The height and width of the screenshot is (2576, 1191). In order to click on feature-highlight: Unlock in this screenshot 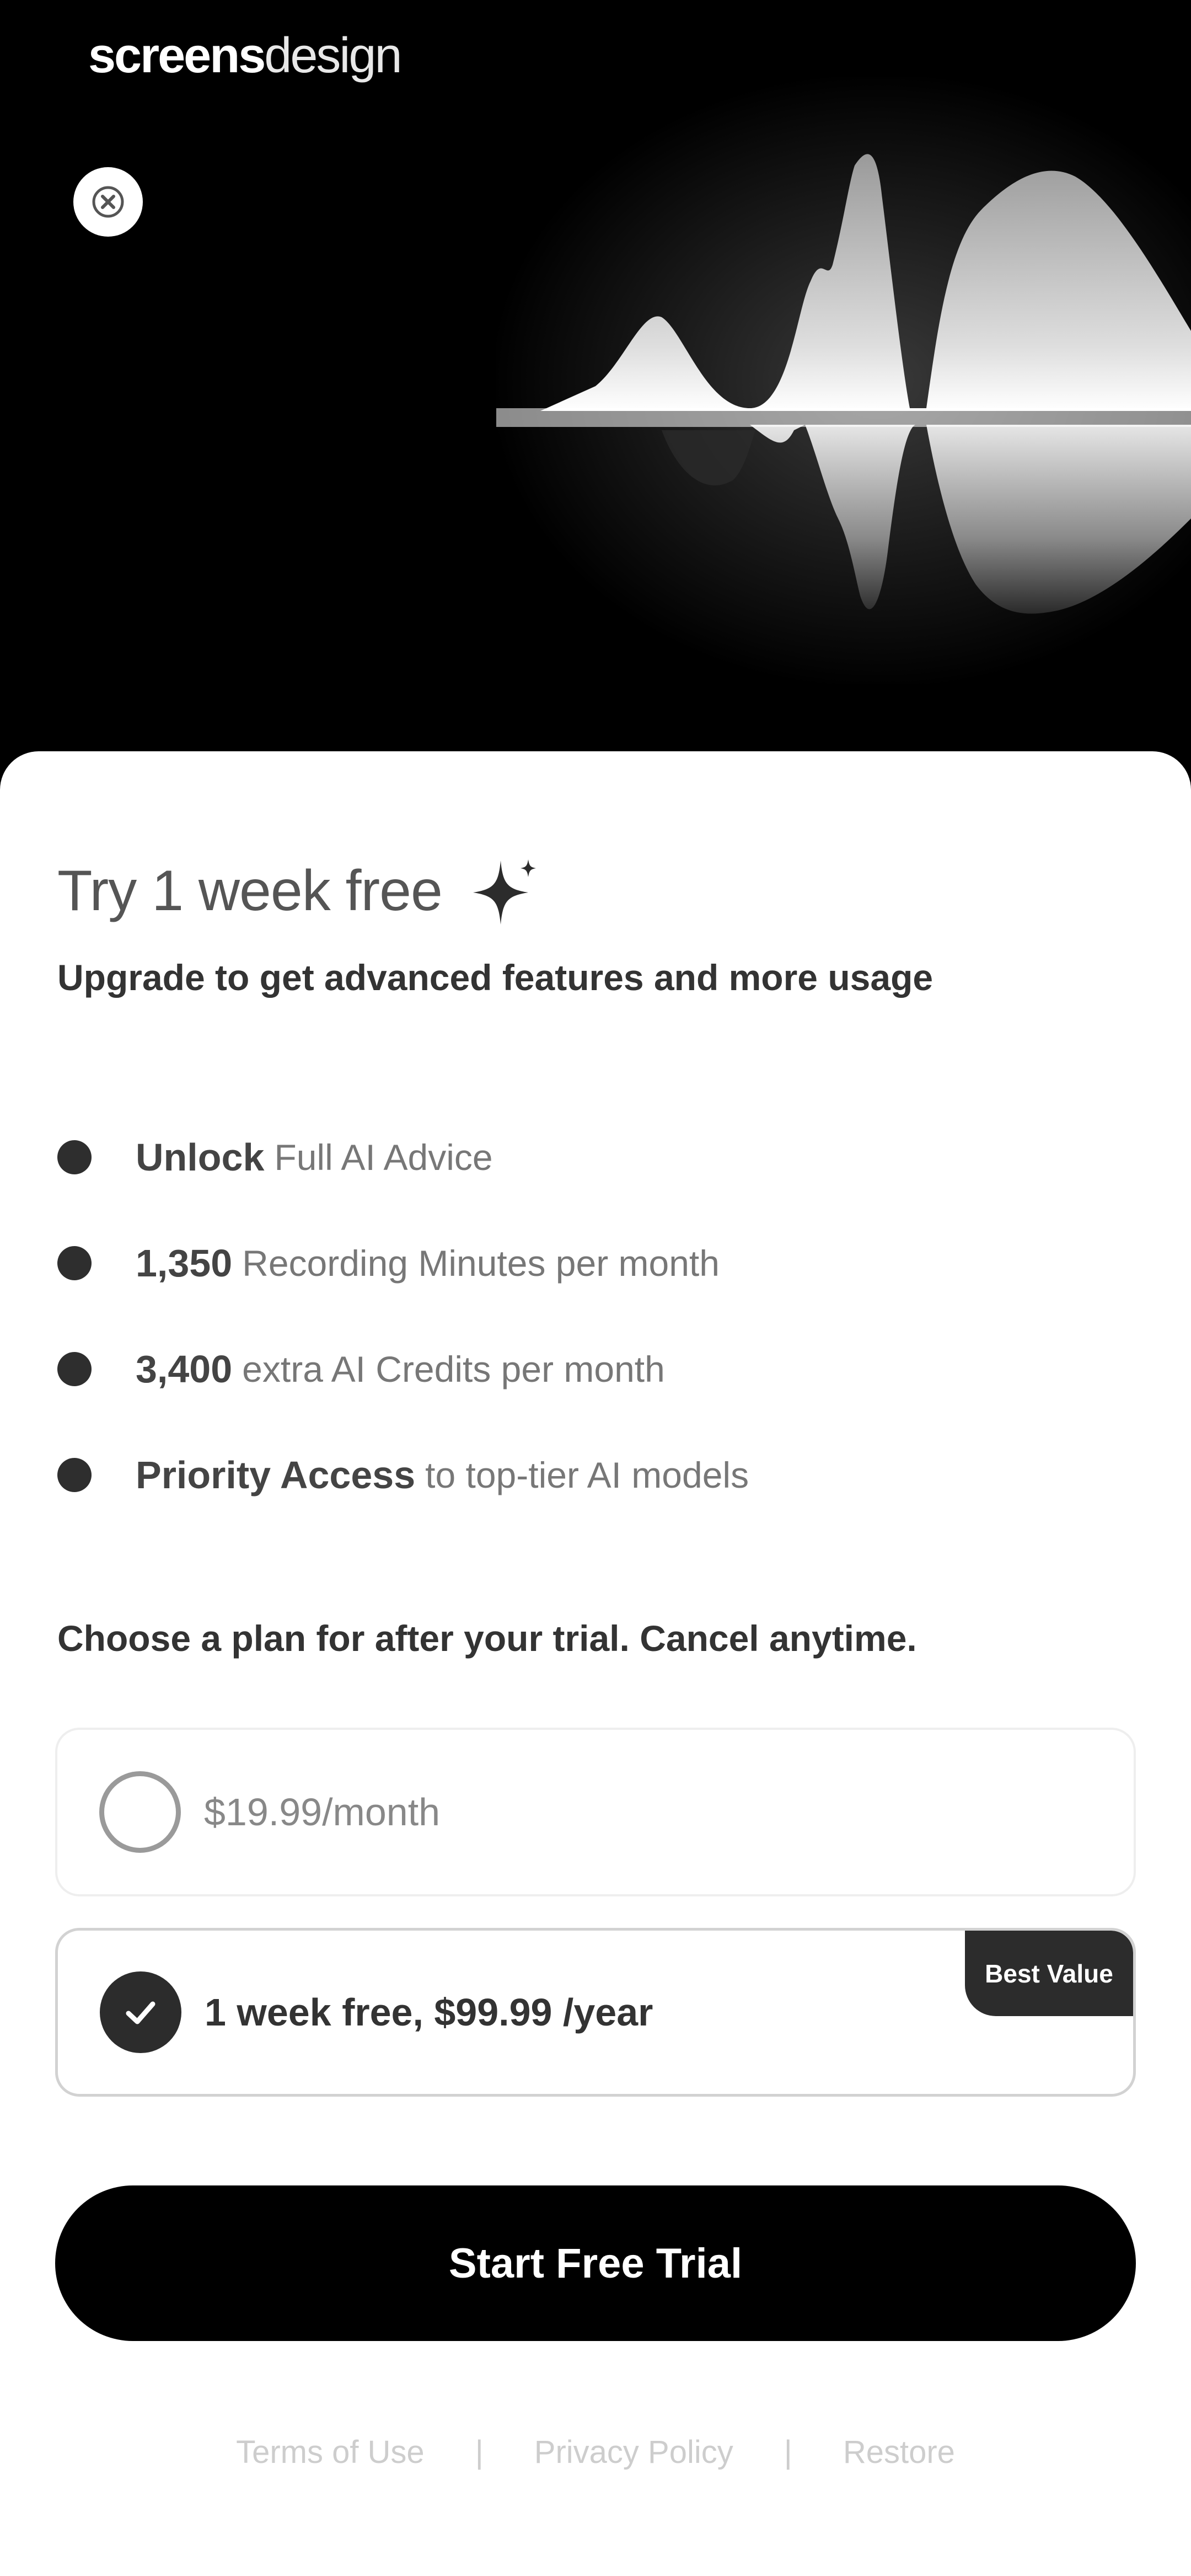, I will do `click(200, 1157)`.